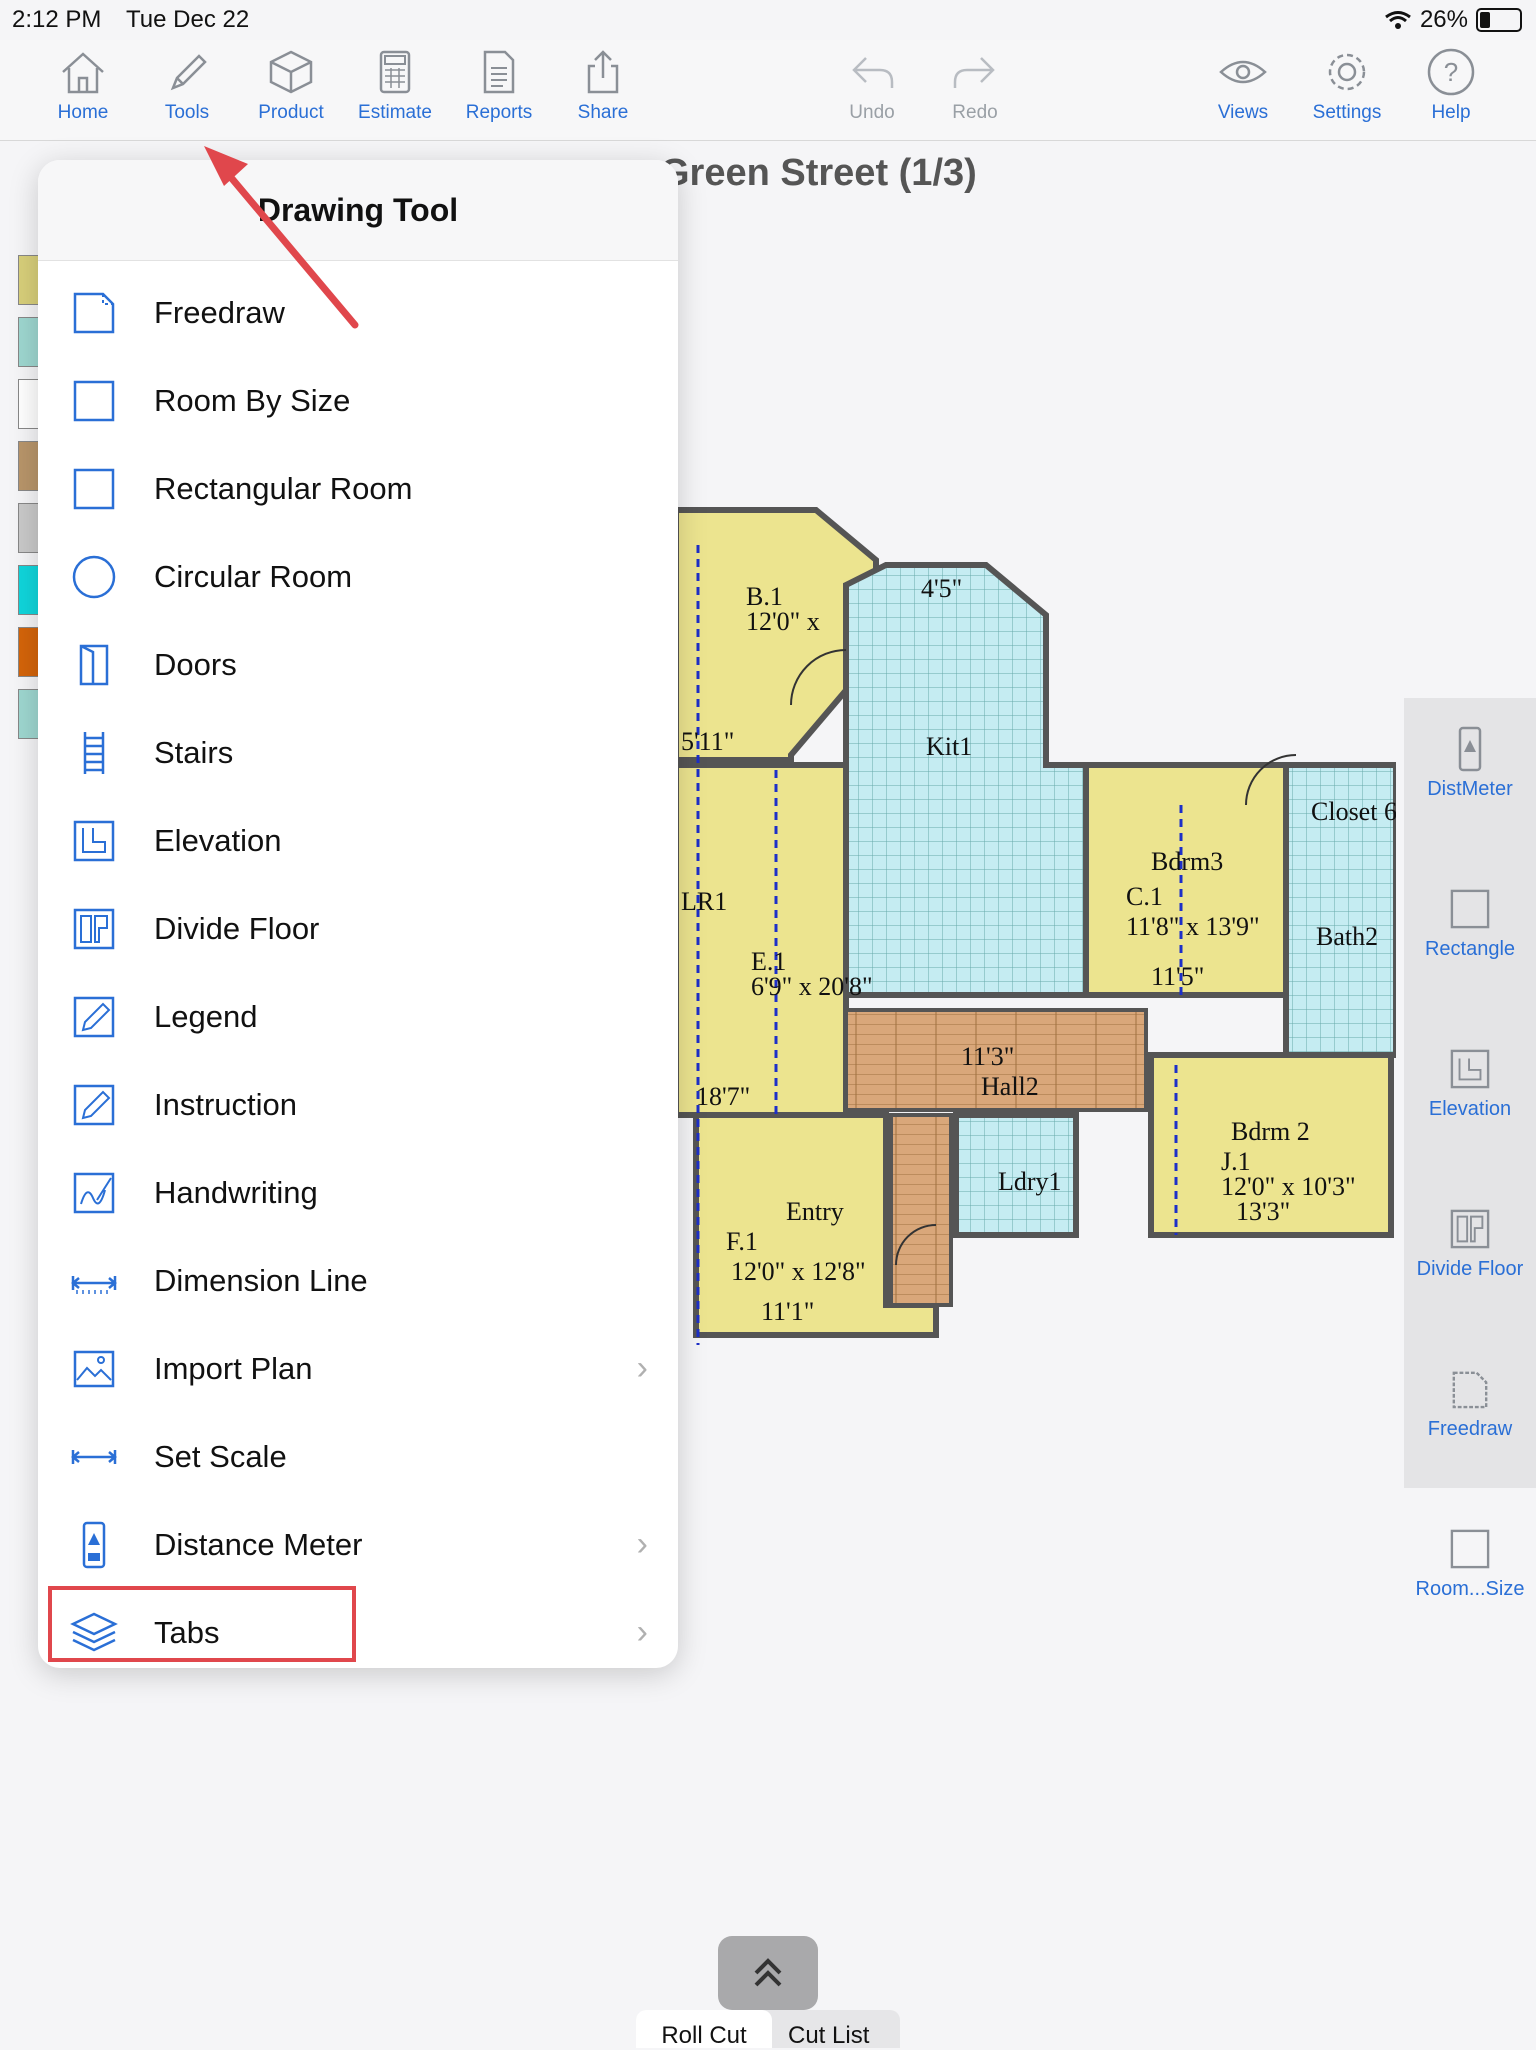 The image size is (1536, 2050). I want to click on distance-meter-icon, so click(94, 1545).